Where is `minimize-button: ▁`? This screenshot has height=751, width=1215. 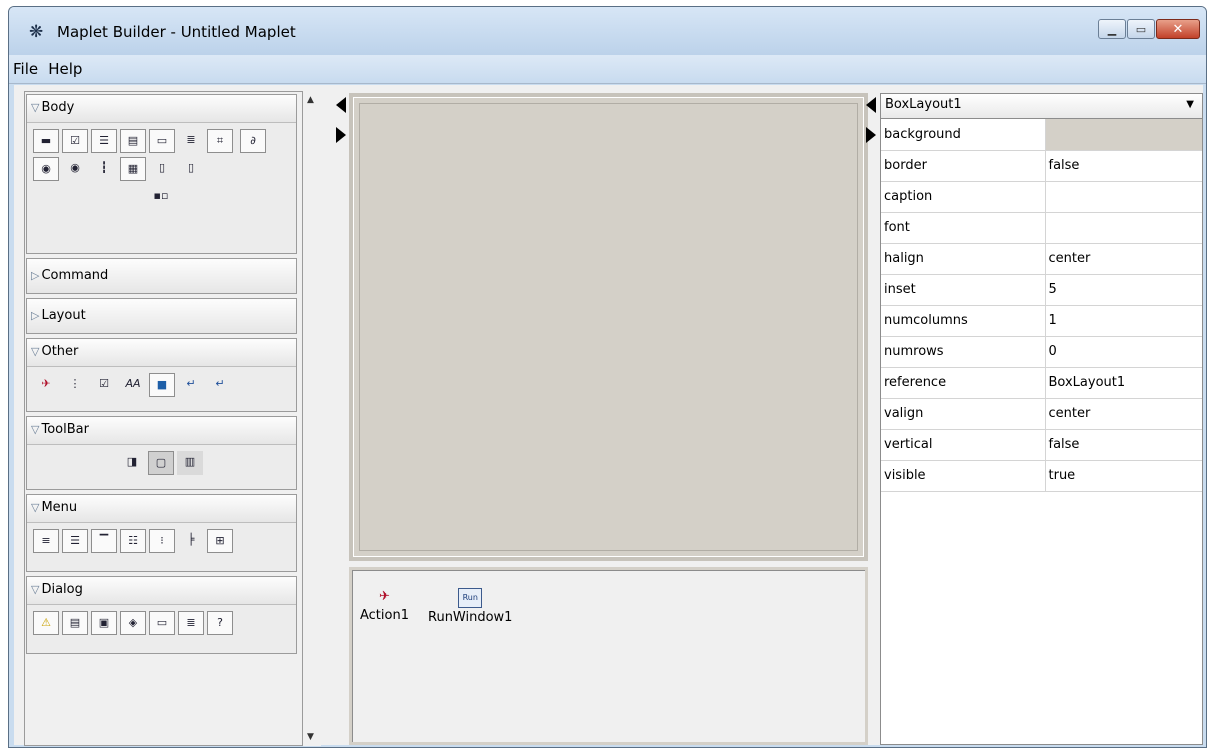
minimize-button: ▁ is located at coordinates (1112, 29).